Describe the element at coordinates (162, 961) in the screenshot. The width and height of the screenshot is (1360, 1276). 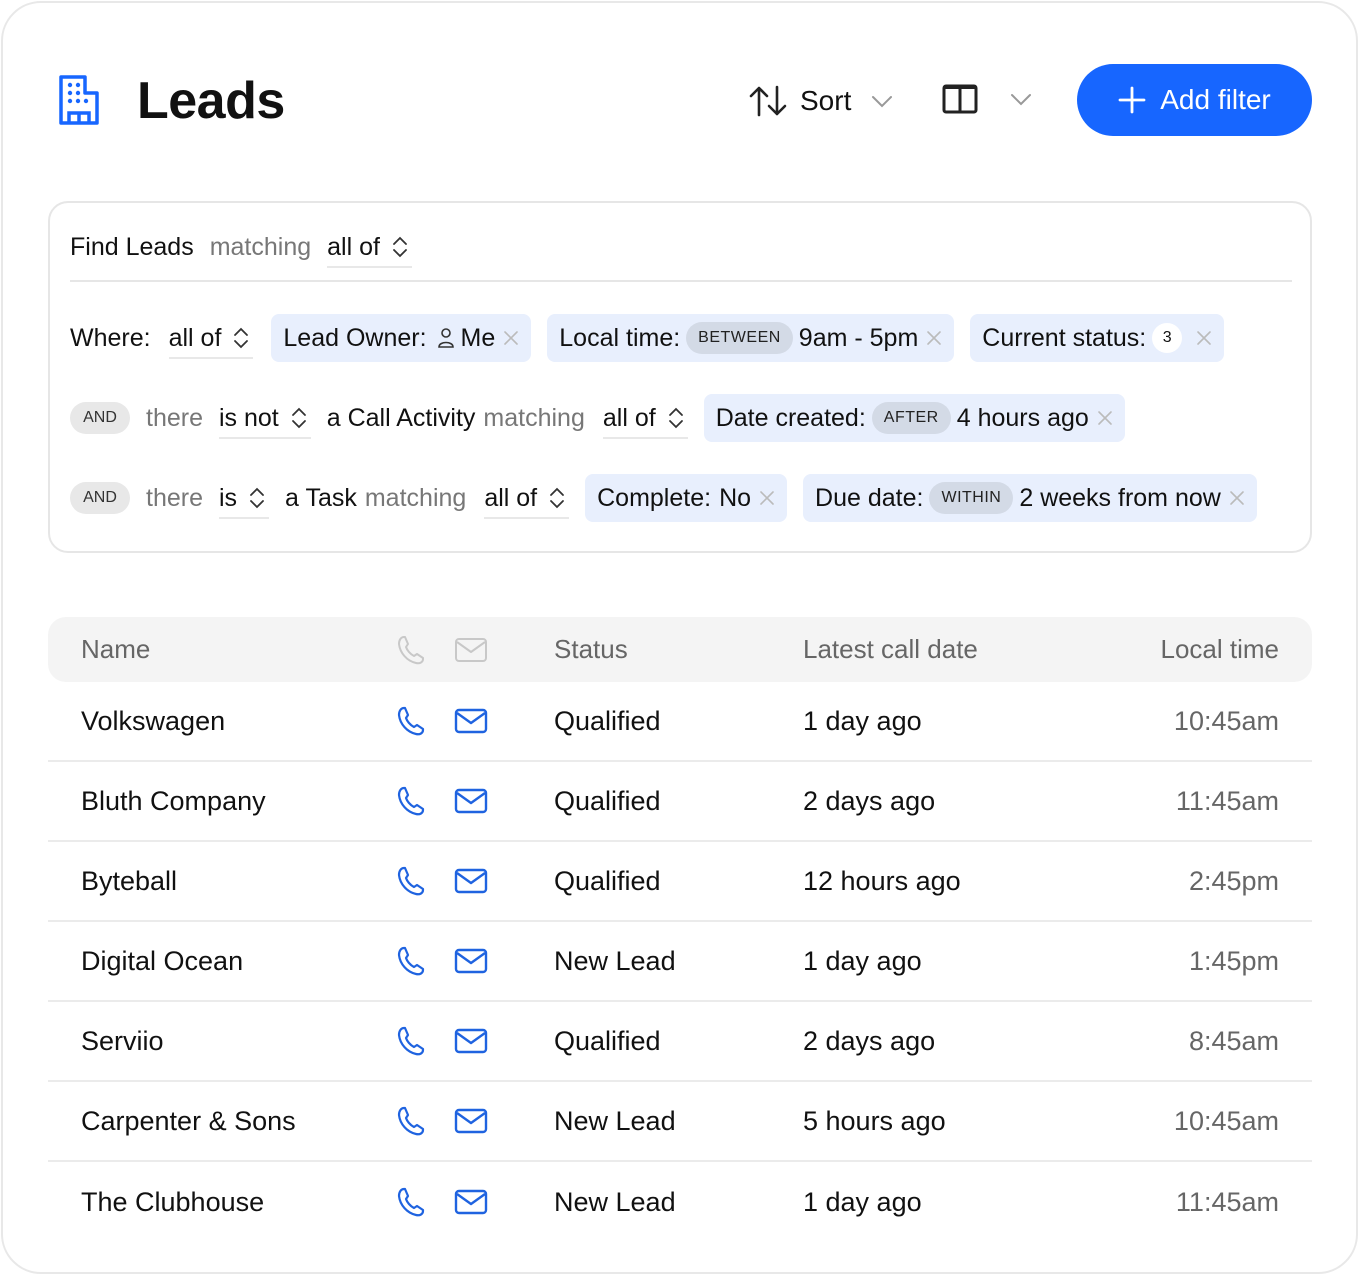
I see `lead-name: Digital Ocean` at that location.